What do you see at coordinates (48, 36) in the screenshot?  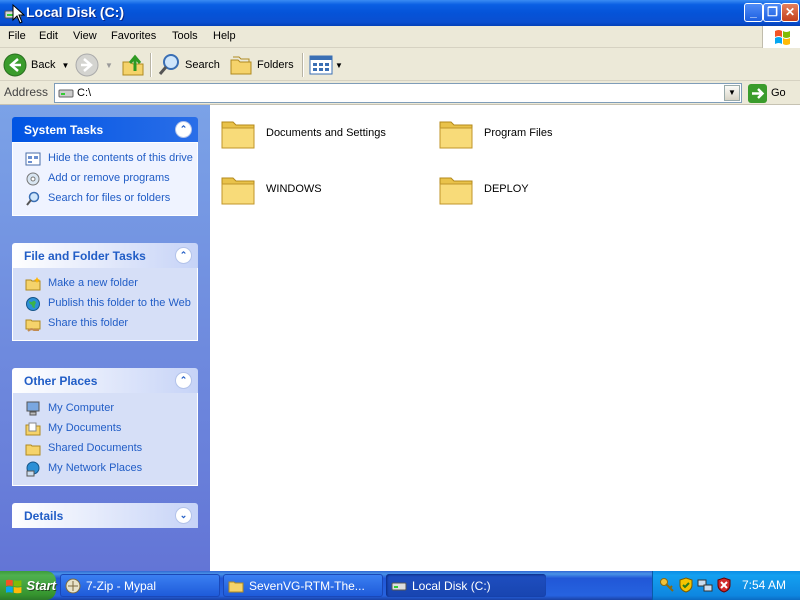 I see `menu-edit: Edit` at bounding box center [48, 36].